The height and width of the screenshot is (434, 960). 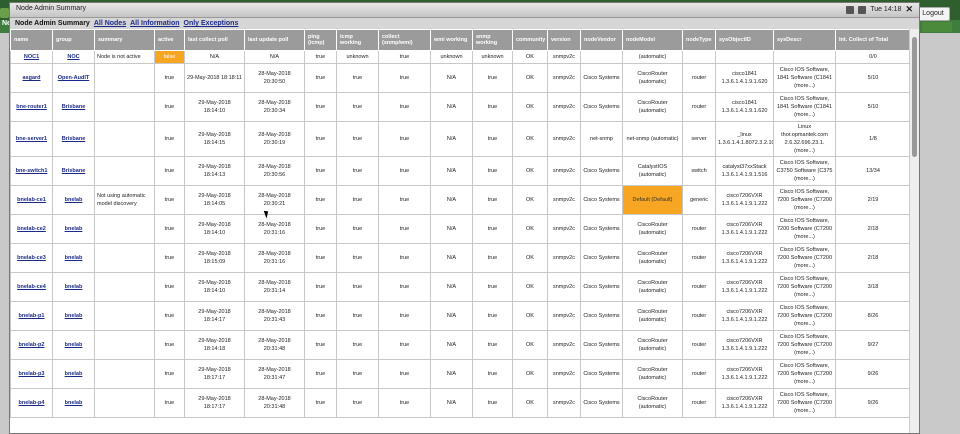 I want to click on link-only-exceptions: Only Exceptions, so click(x=211, y=23).